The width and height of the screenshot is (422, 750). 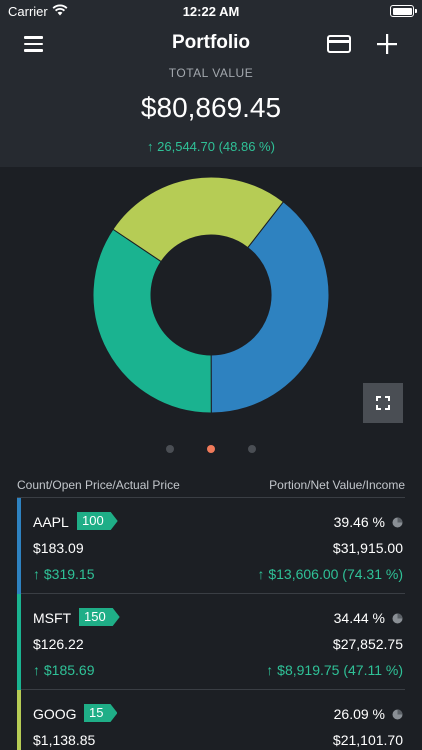 What do you see at coordinates (58, 644) in the screenshot?
I see `holding-open-price: $126.22` at bounding box center [58, 644].